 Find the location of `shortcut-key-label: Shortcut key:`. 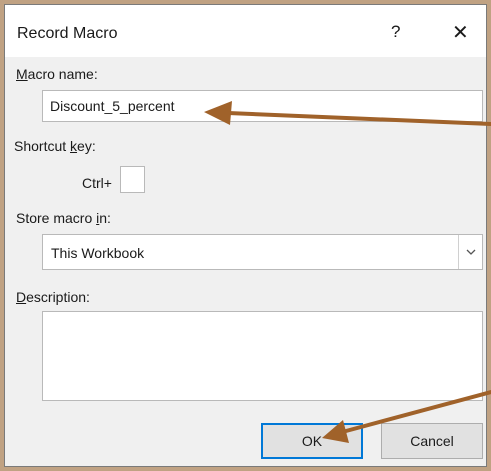

shortcut-key-label: Shortcut key: is located at coordinates (55, 146).